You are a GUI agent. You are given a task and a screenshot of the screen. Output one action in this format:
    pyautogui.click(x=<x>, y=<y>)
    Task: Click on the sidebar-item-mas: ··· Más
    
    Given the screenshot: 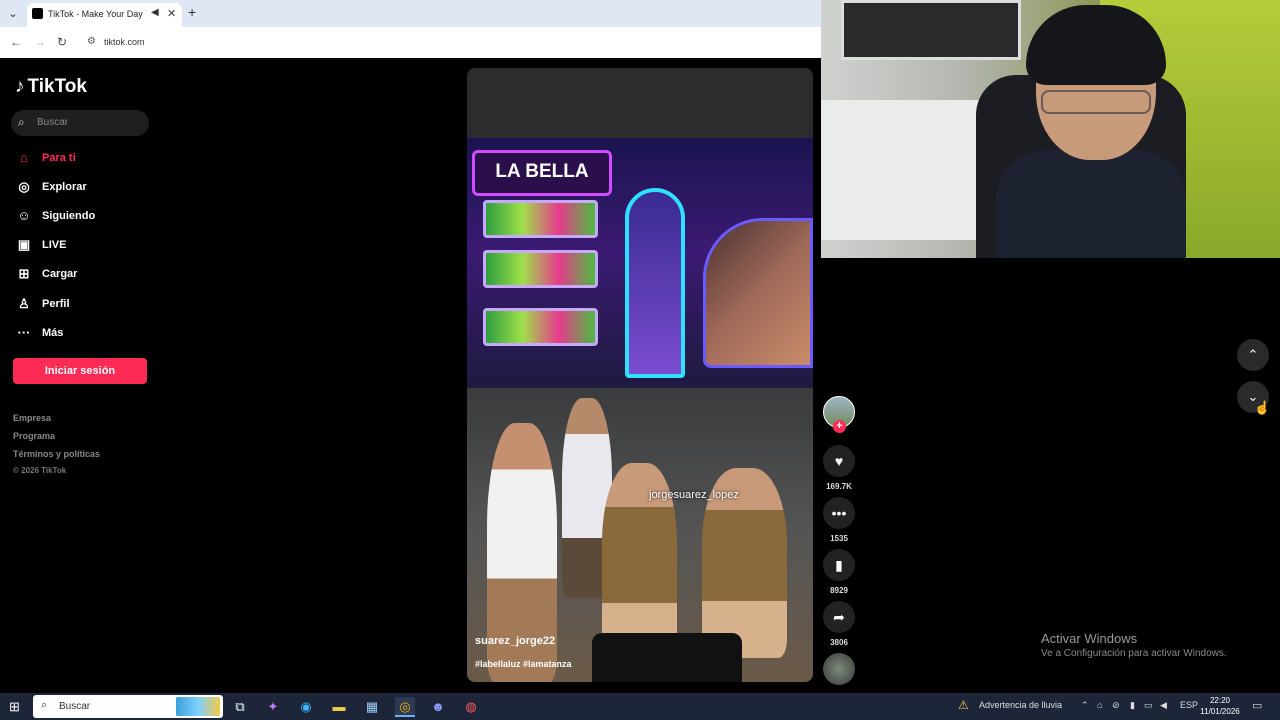 What is the action you would take?
    pyautogui.click(x=90, y=334)
    